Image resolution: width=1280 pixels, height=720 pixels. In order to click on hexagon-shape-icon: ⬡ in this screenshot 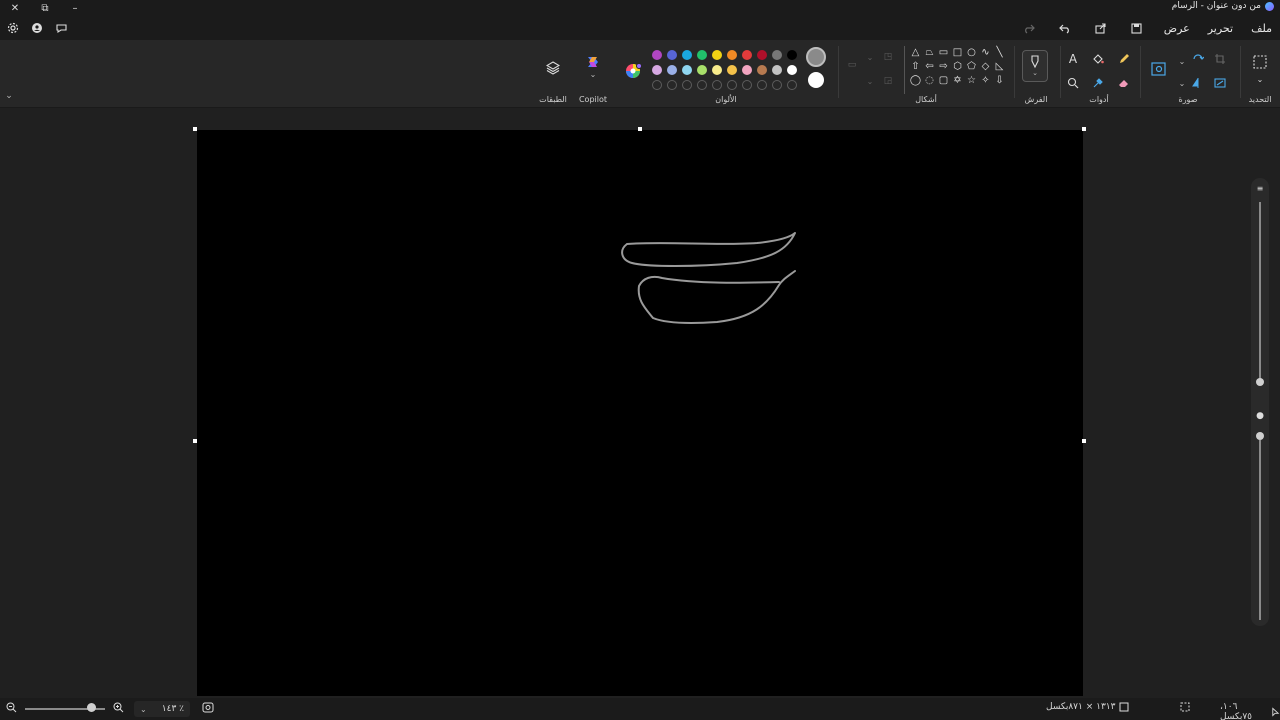, I will do `click(957, 66)`.